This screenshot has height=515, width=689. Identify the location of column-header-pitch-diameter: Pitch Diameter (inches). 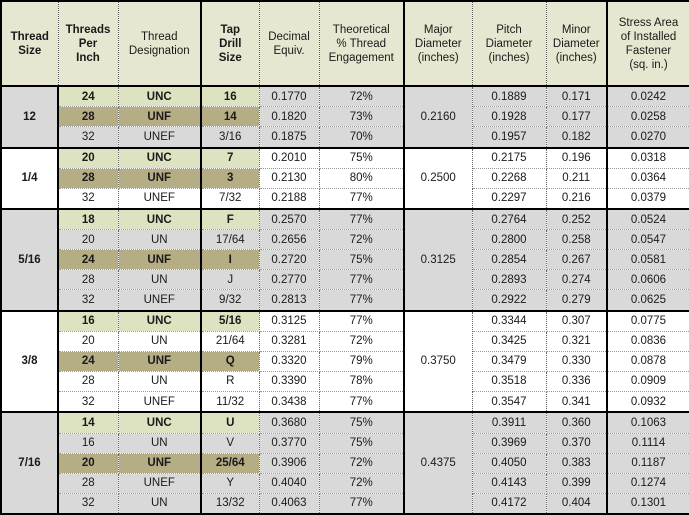
(509, 44).